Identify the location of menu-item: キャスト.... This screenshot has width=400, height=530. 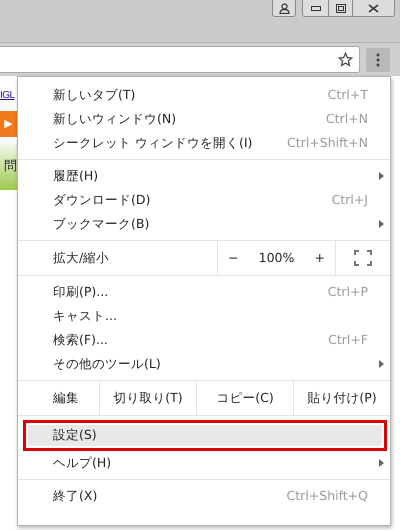
(204, 316).